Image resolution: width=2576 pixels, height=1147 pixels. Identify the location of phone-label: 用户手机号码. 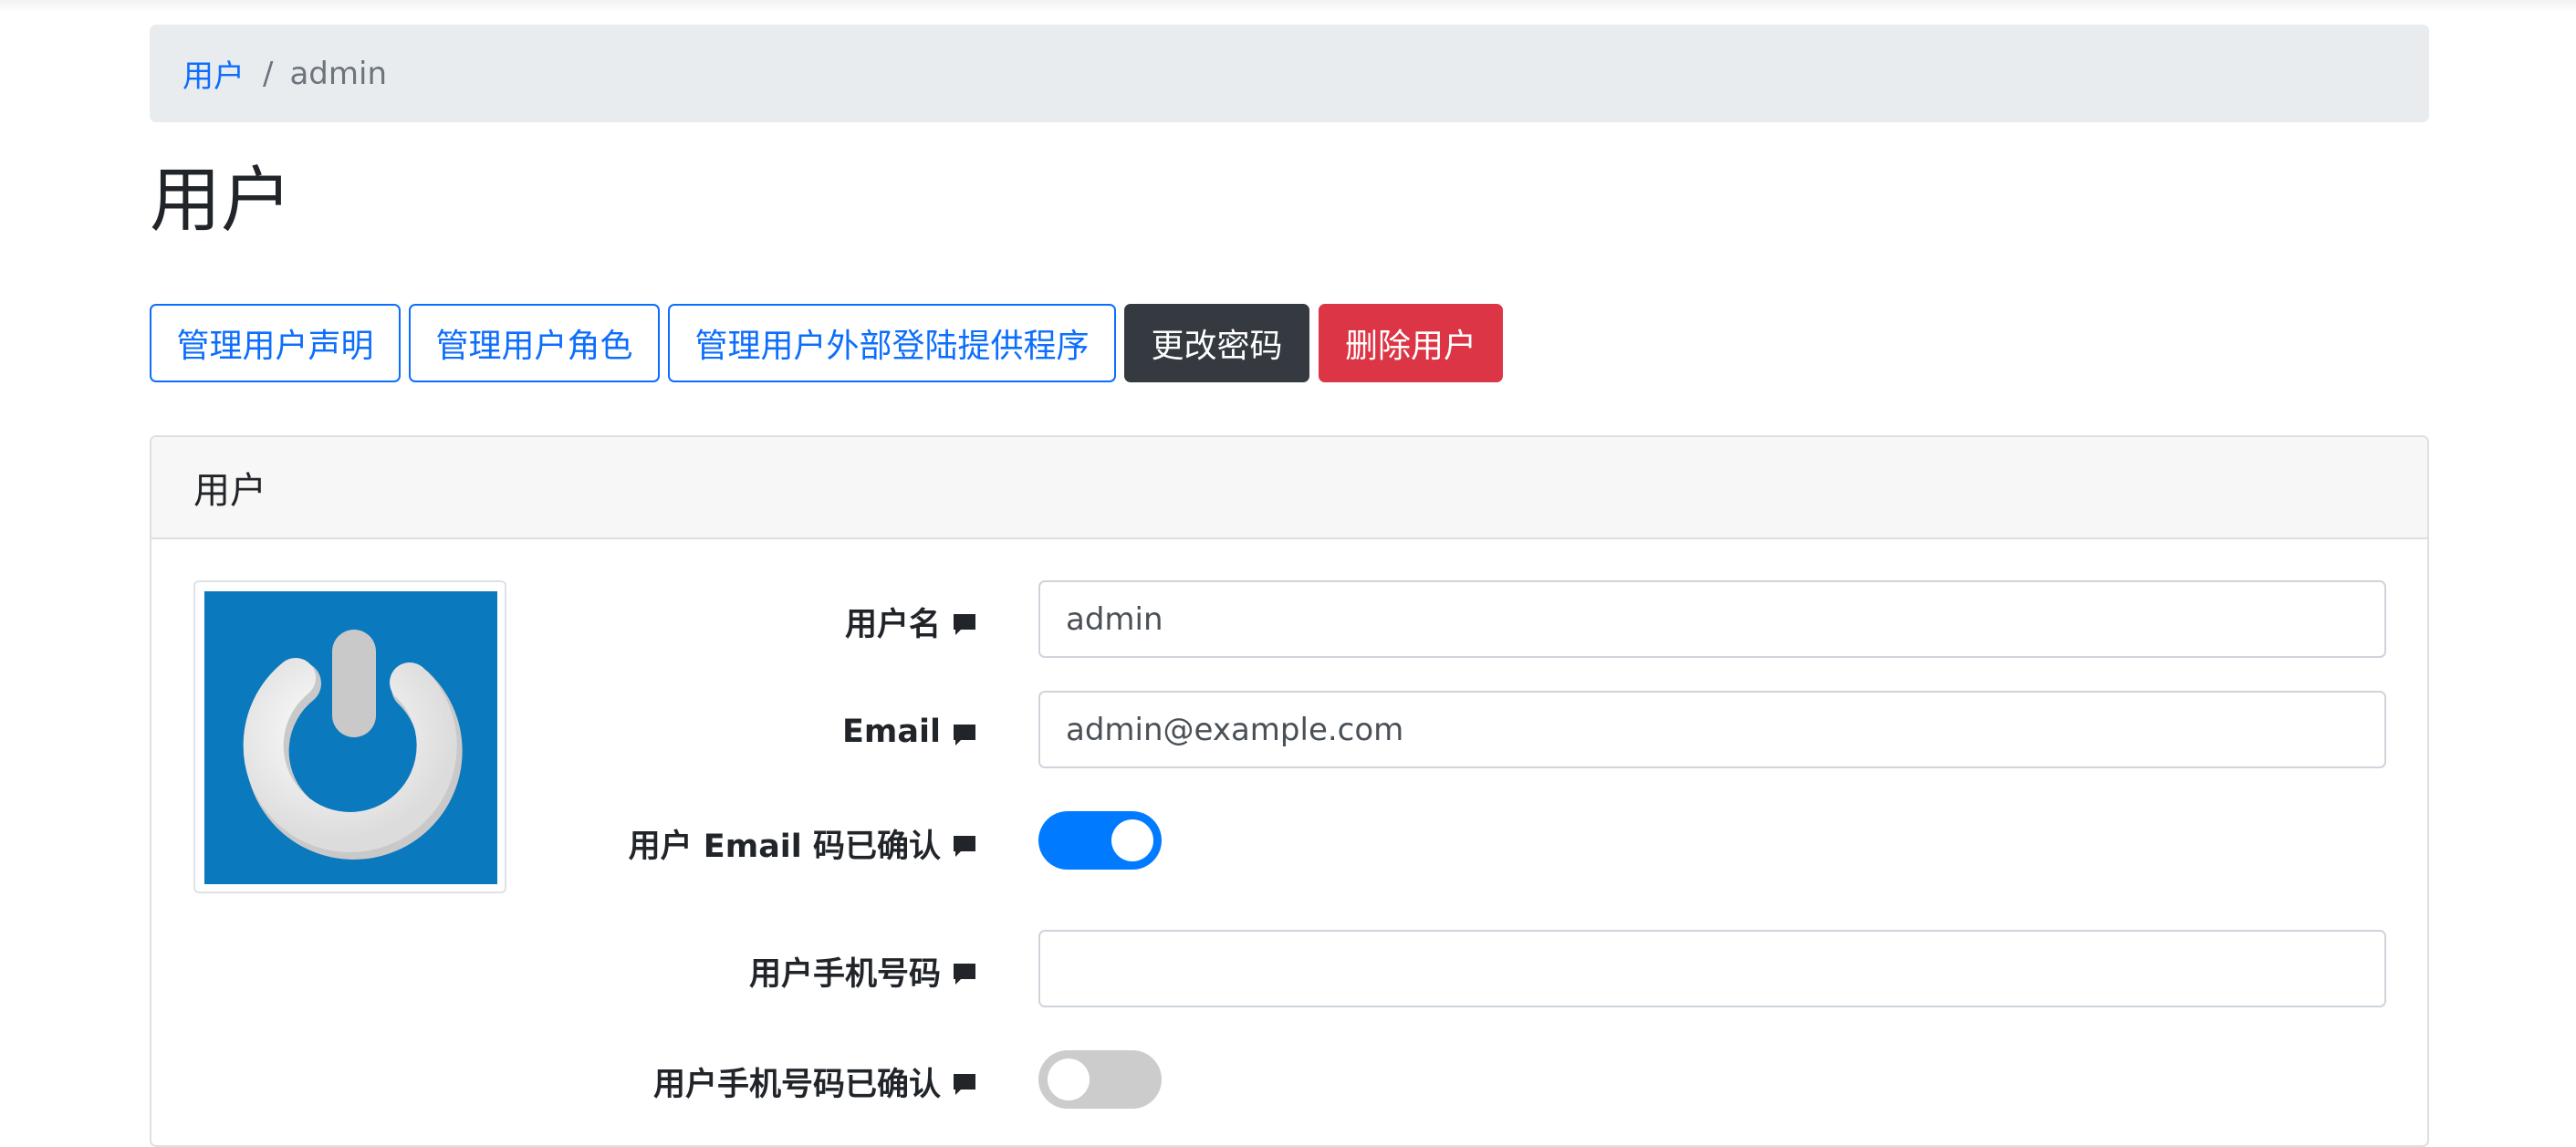
(863, 971).